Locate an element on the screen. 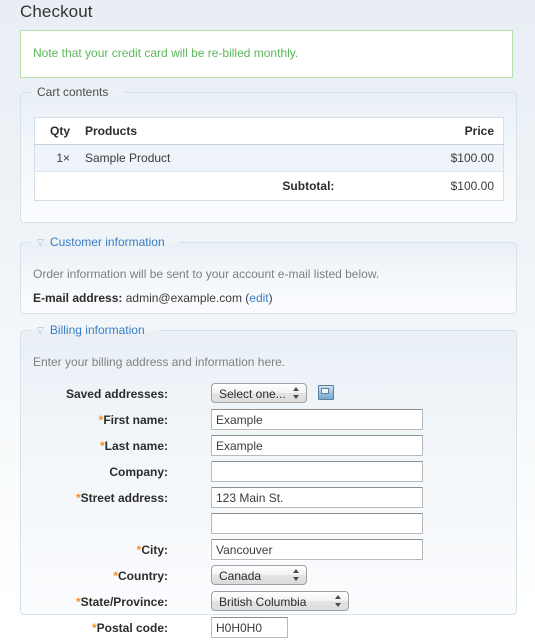 The height and width of the screenshot is (643, 535). cart-table-header-row: Qty Products Price is located at coordinates (269, 131).